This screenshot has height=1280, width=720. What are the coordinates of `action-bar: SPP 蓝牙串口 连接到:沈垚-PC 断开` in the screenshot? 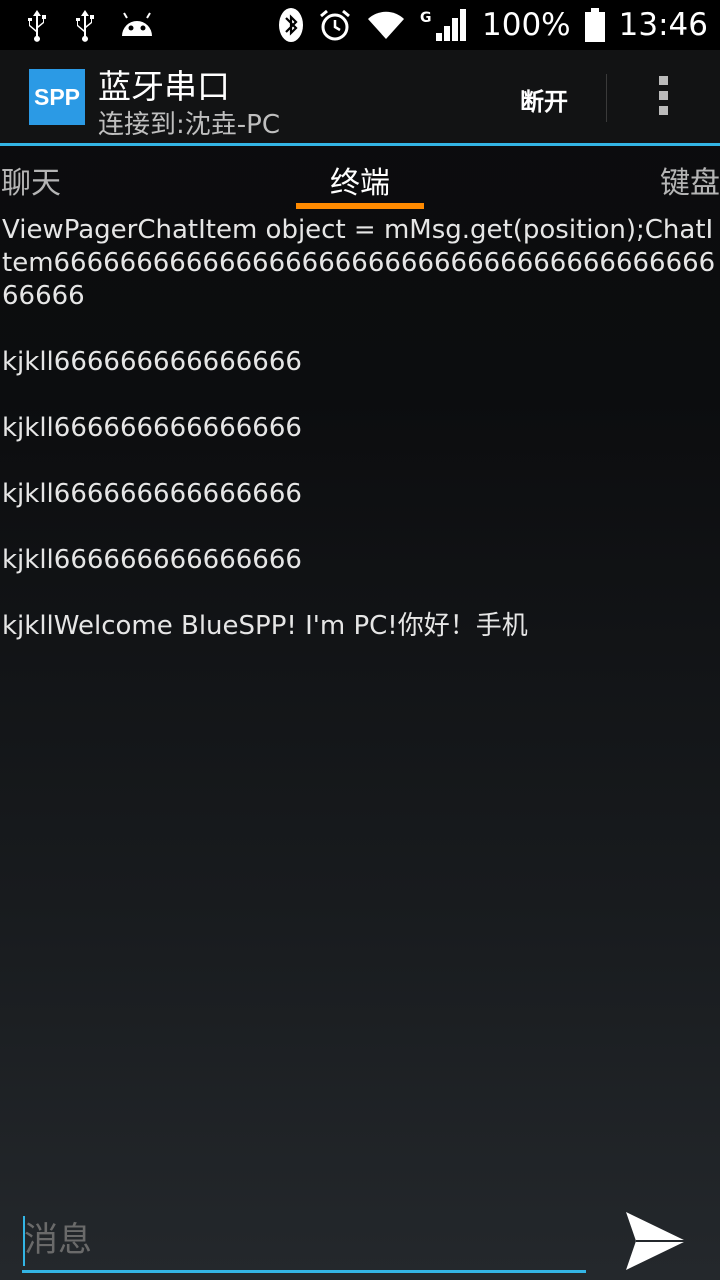 It's located at (360, 98).